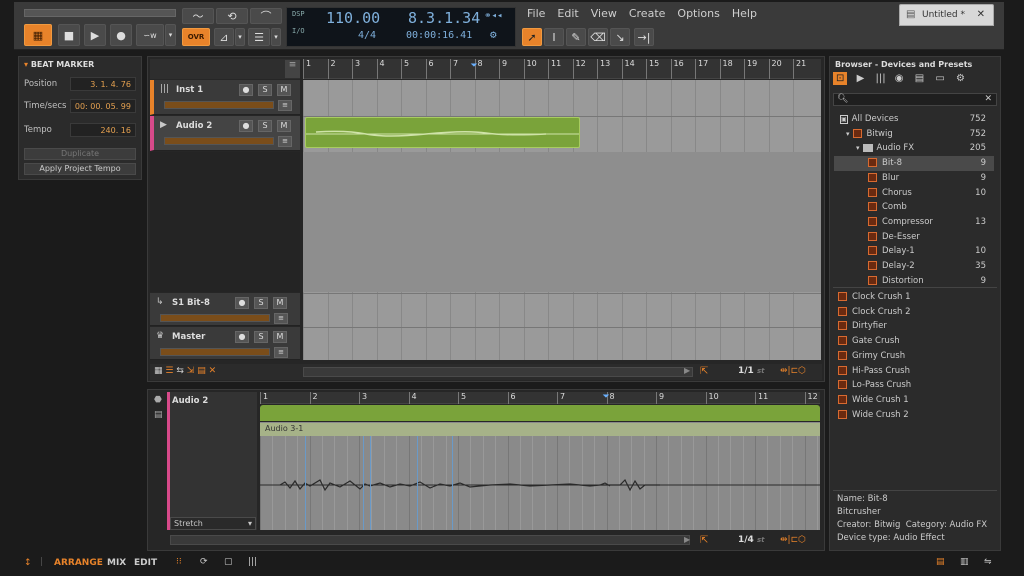 The image size is (1024, 576). Describe the element at coordinates (644, 37) in the screenshot. I see `slide-tool: →|` at that location.